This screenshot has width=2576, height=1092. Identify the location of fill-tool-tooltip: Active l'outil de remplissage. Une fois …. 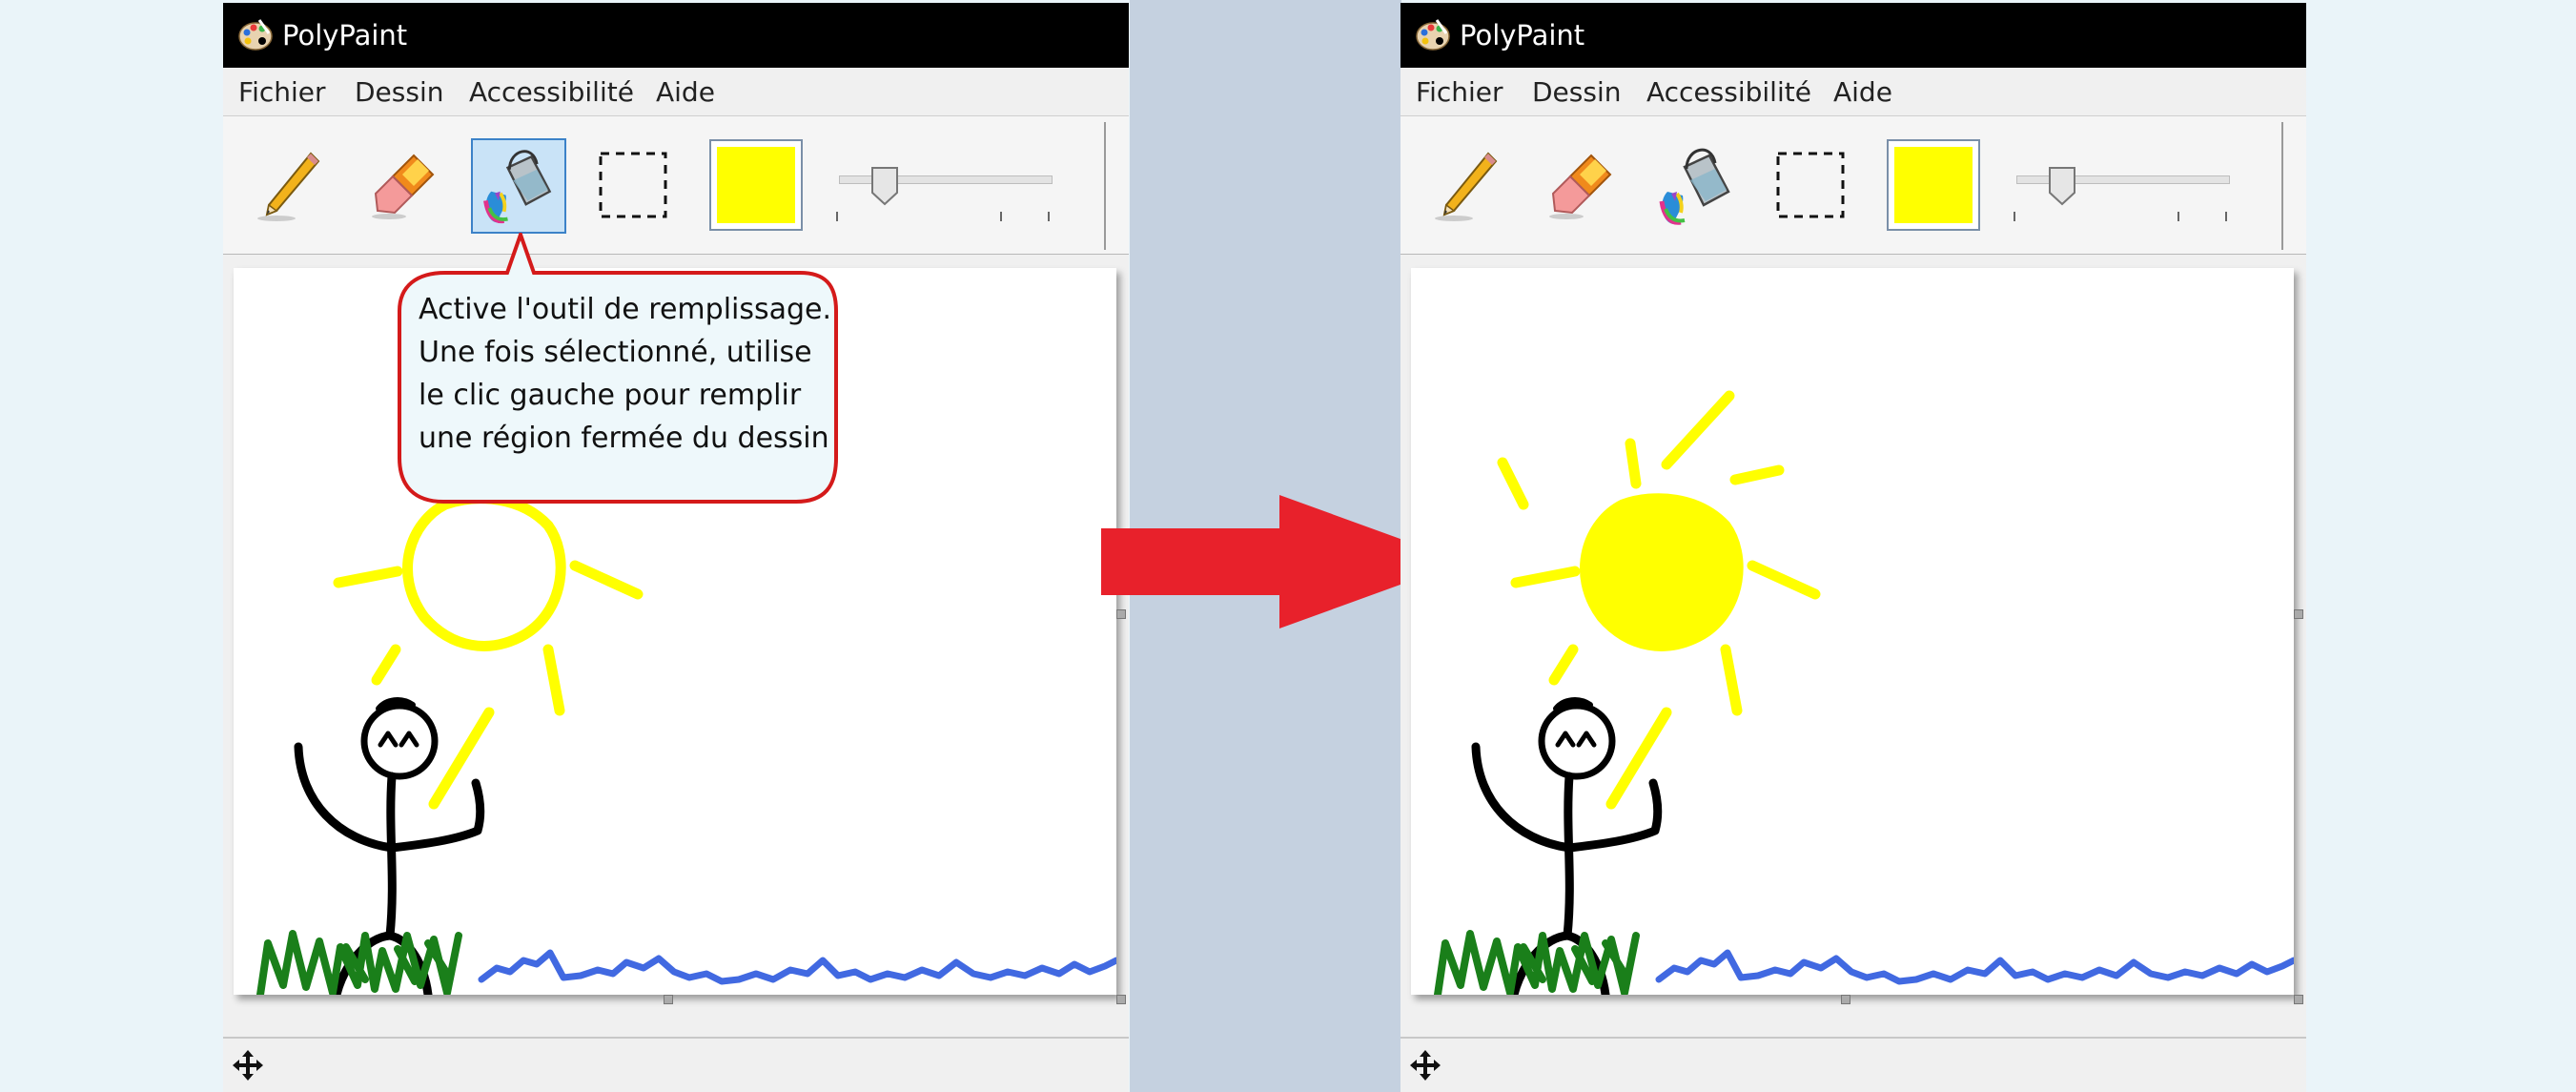
(624, 381).